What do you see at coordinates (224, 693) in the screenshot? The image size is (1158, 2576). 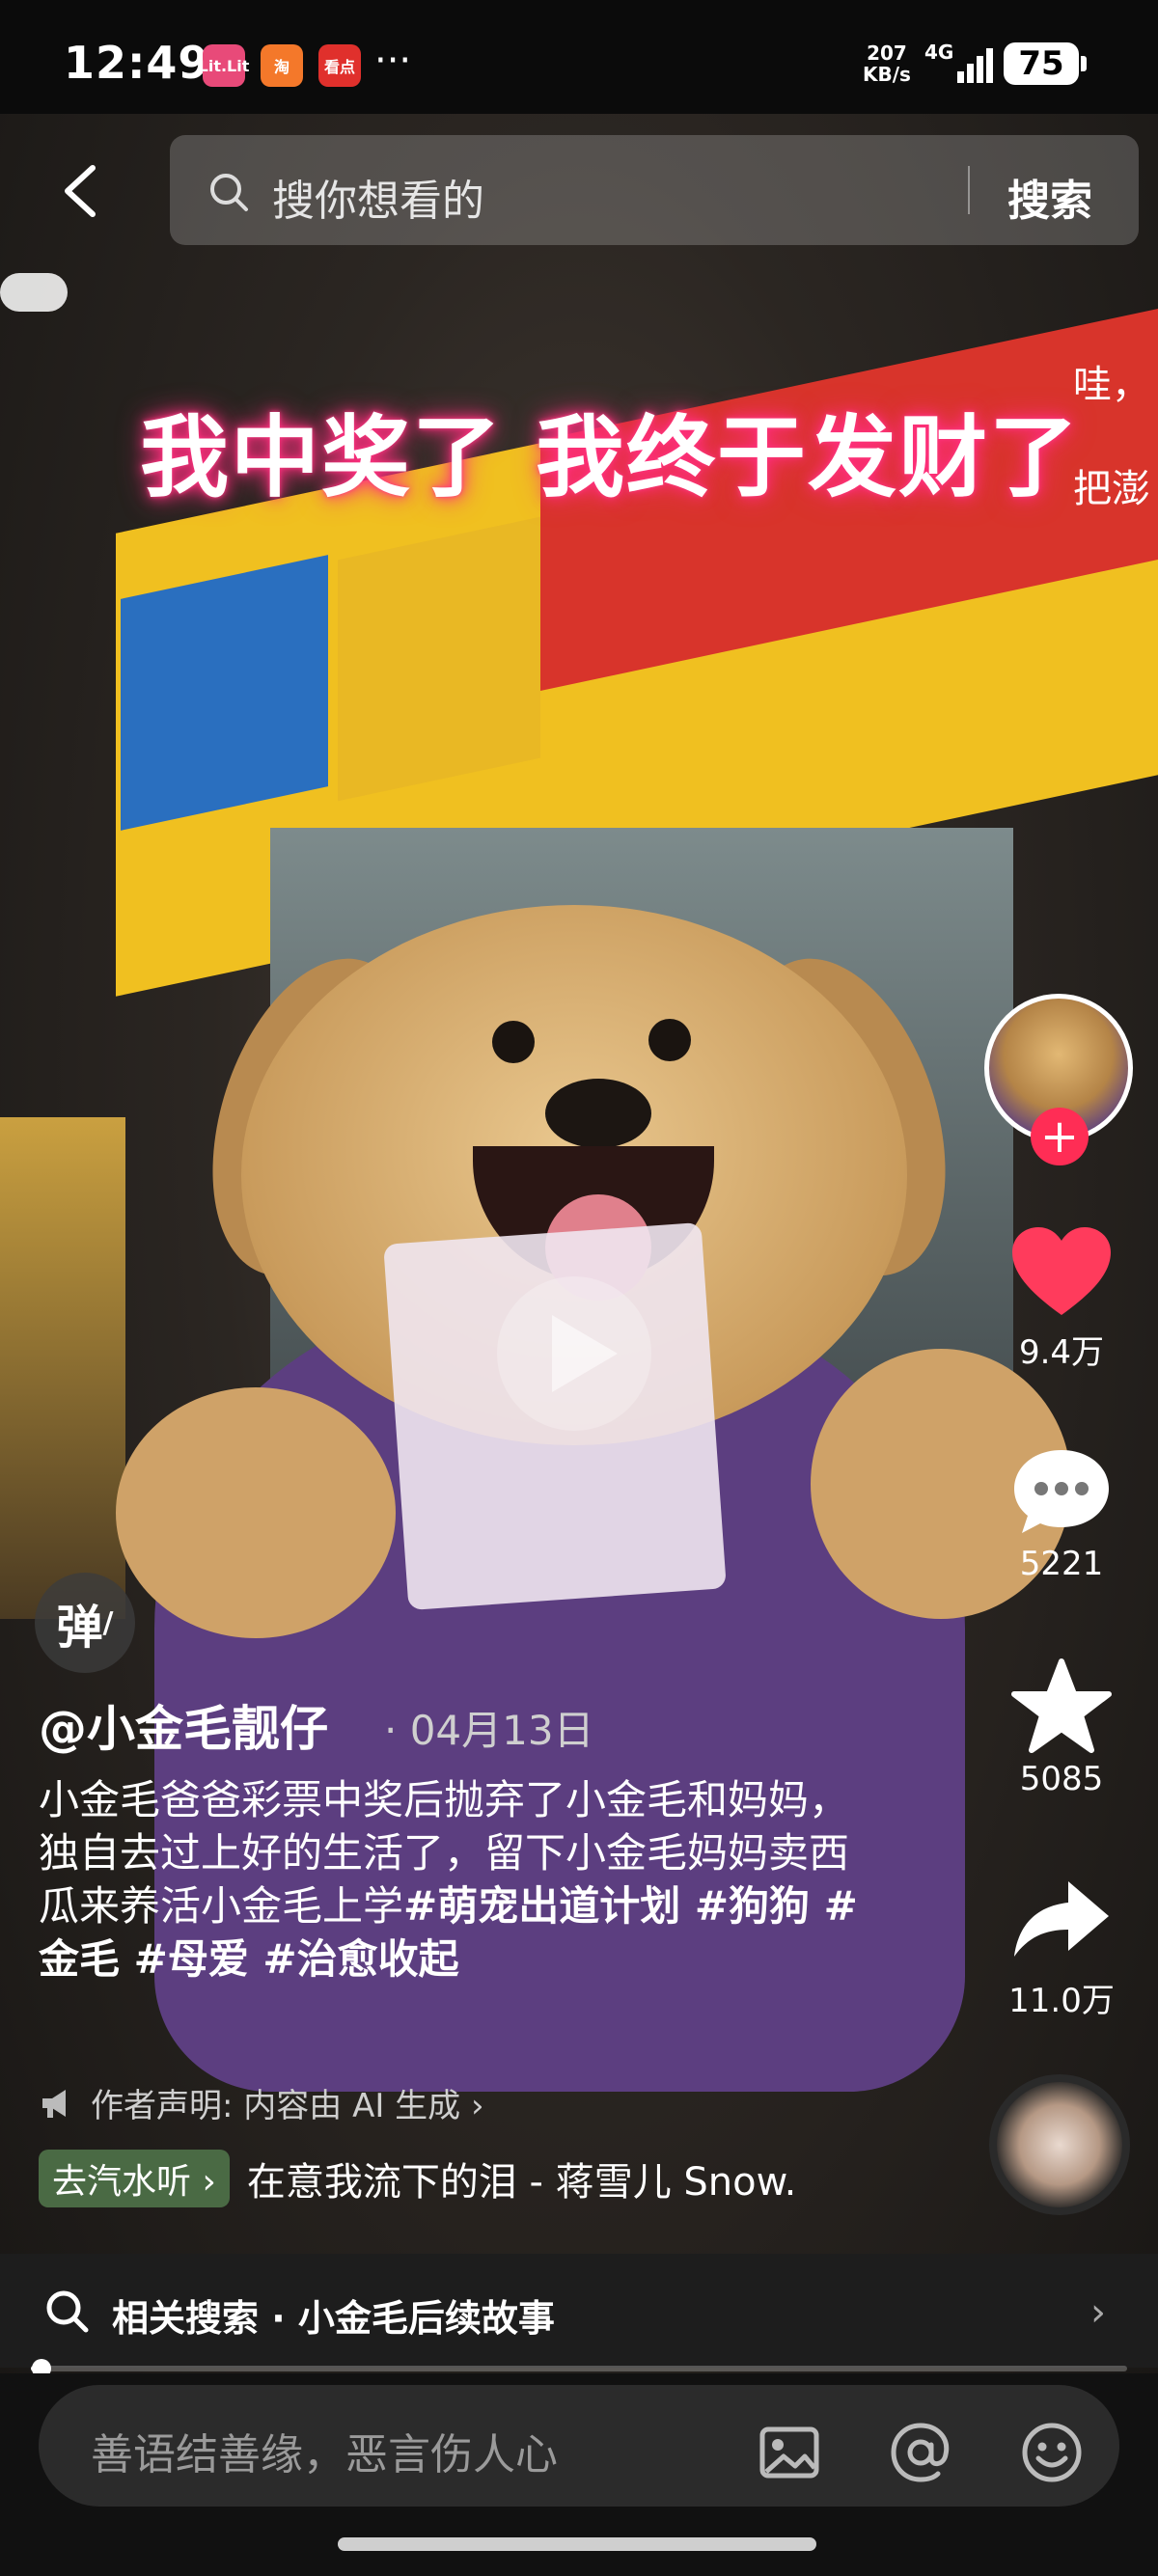 I see `lottery-logo-blue` at bounding box center [224, 693].